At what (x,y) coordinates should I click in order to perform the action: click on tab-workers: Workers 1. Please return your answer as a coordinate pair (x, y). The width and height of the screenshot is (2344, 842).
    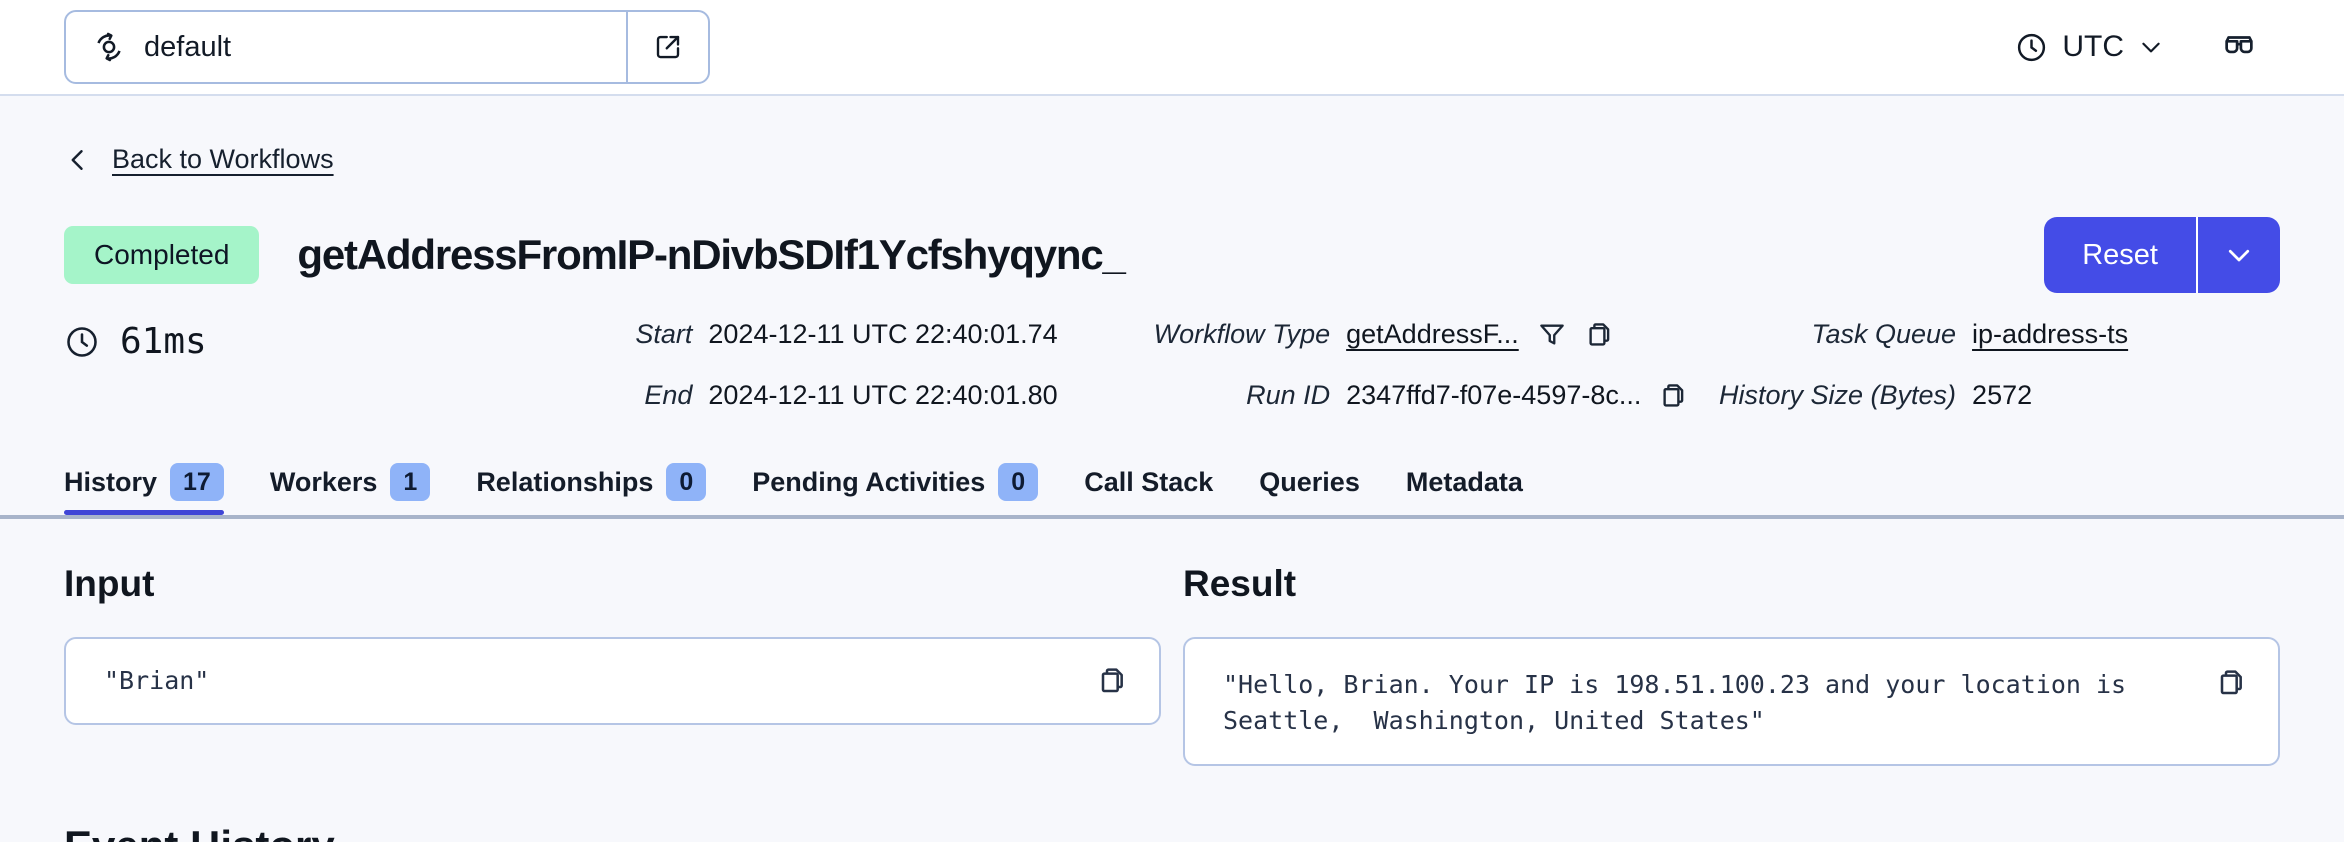
    Looking at the image, I should click on (350, 489).